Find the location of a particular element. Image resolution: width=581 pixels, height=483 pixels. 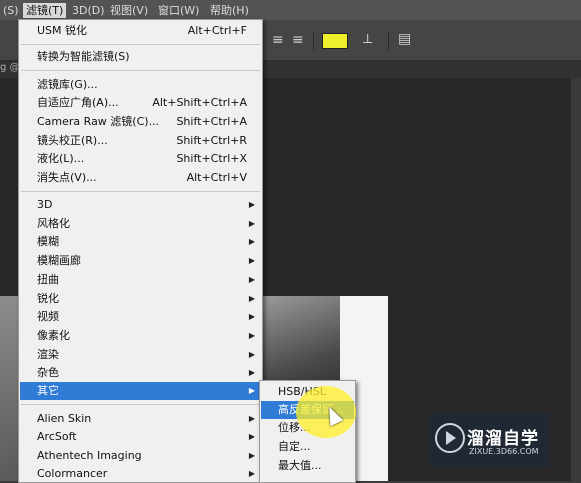

menu-item-convert-smart-filter: 转换为智能滤镜(S) is located at coordinates (140, 57).